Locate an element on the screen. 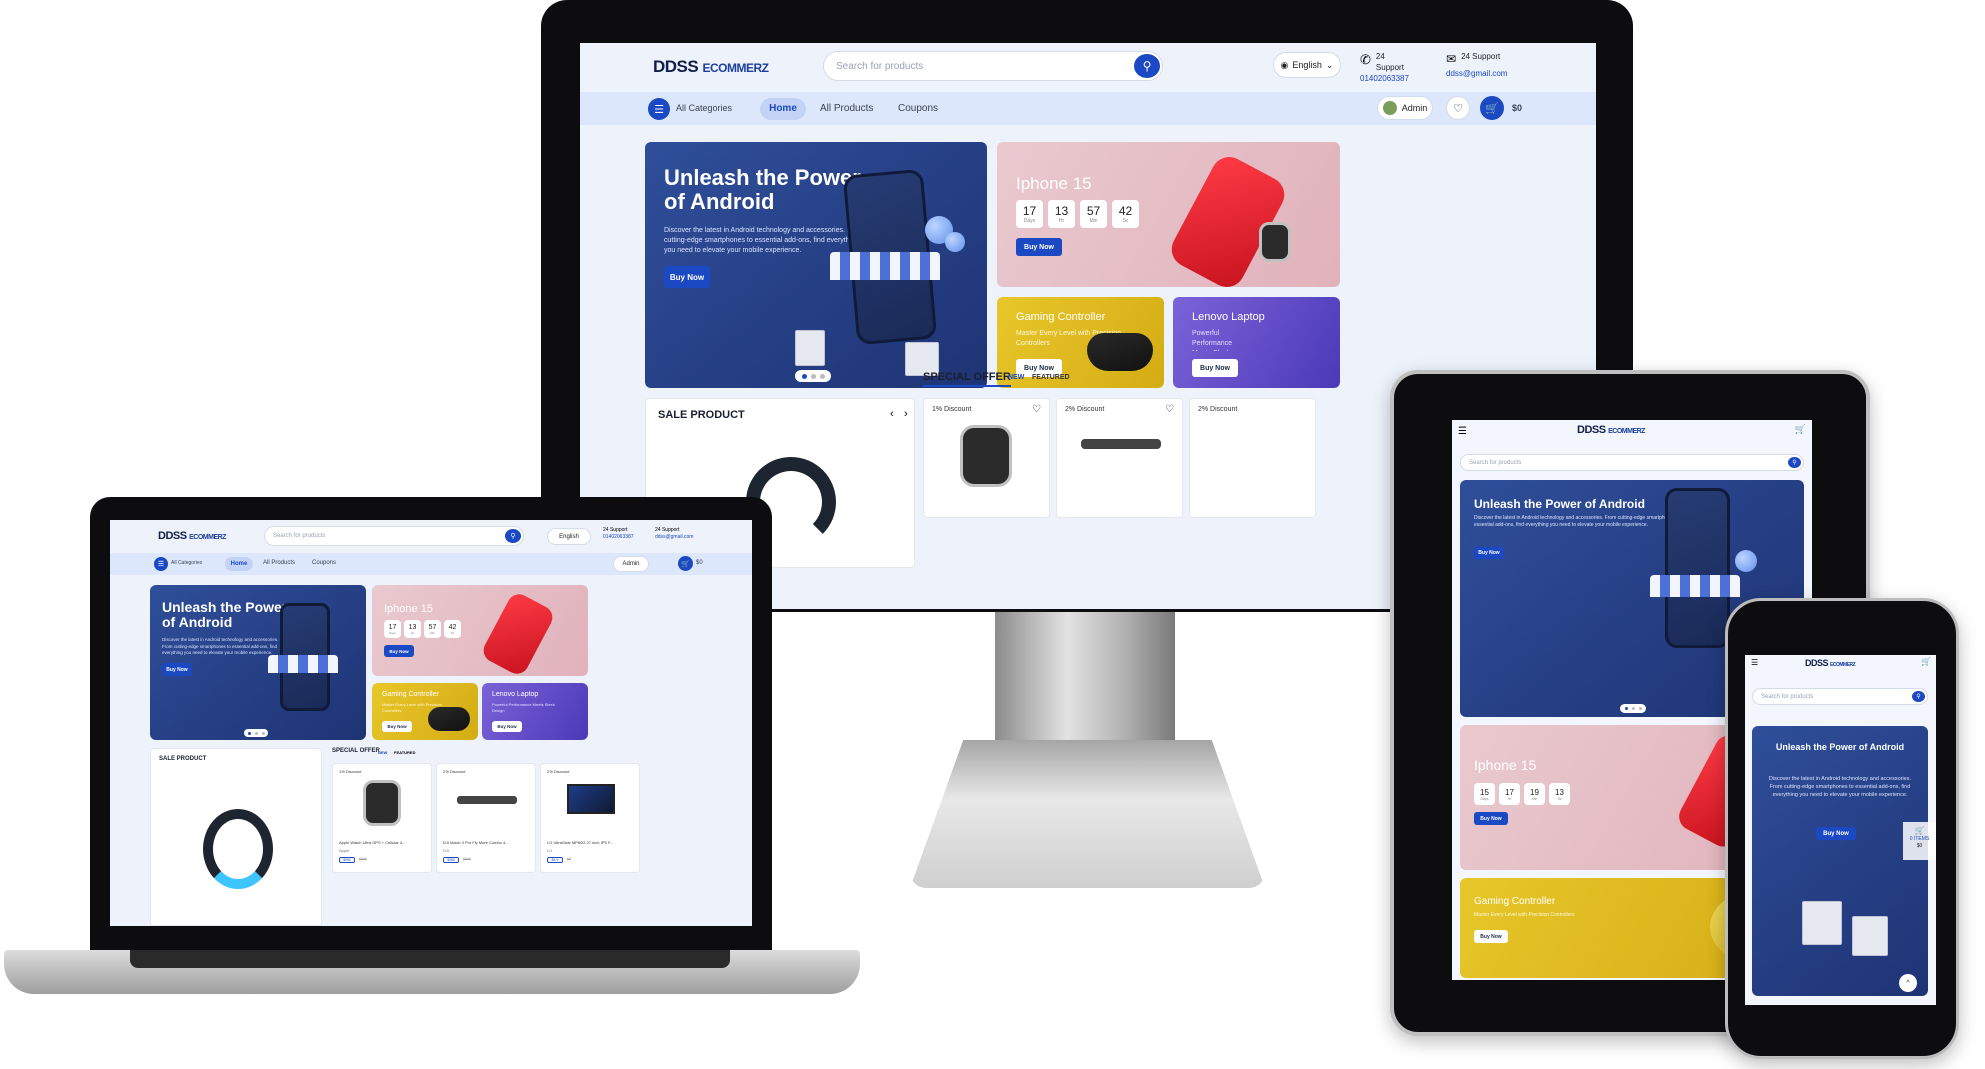  cart-items-count: 0 ITEMS is located at coordinates (1919, 839).